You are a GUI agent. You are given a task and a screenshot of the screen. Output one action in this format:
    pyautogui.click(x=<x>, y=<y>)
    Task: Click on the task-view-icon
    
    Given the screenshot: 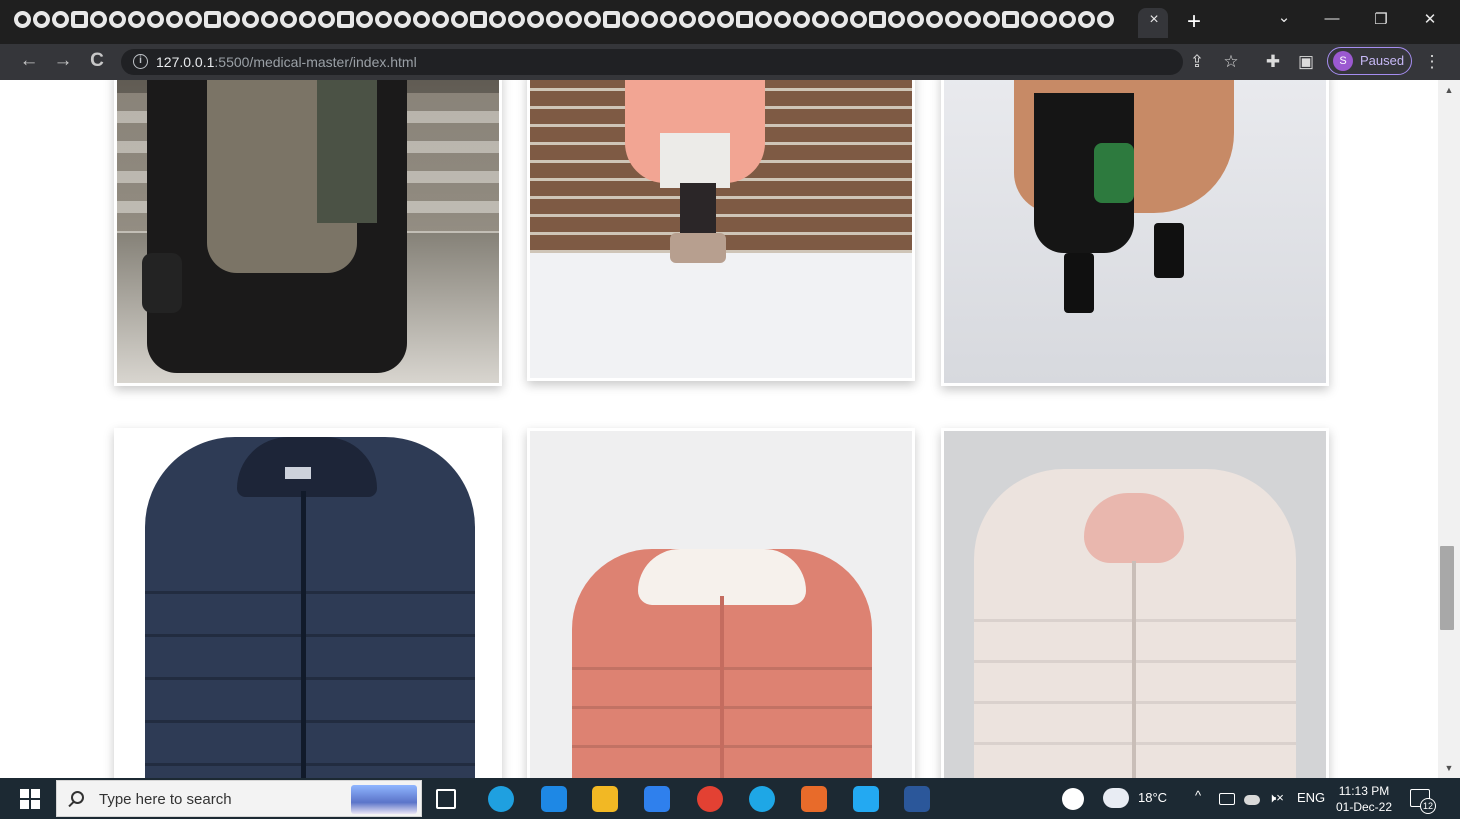 What is the action you would take?
    pyautogui.click(x=446, y=799)
    